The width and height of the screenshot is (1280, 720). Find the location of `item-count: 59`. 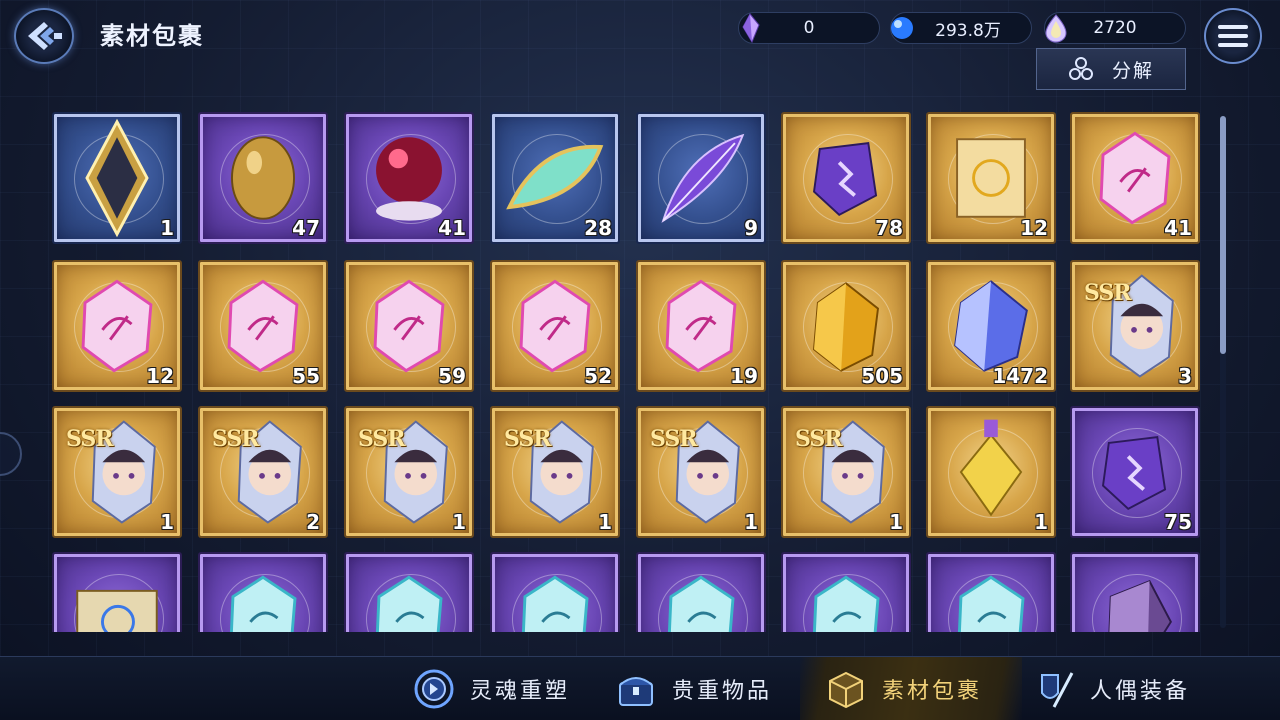

item-count: 59 is located at coordinates (452, 376).